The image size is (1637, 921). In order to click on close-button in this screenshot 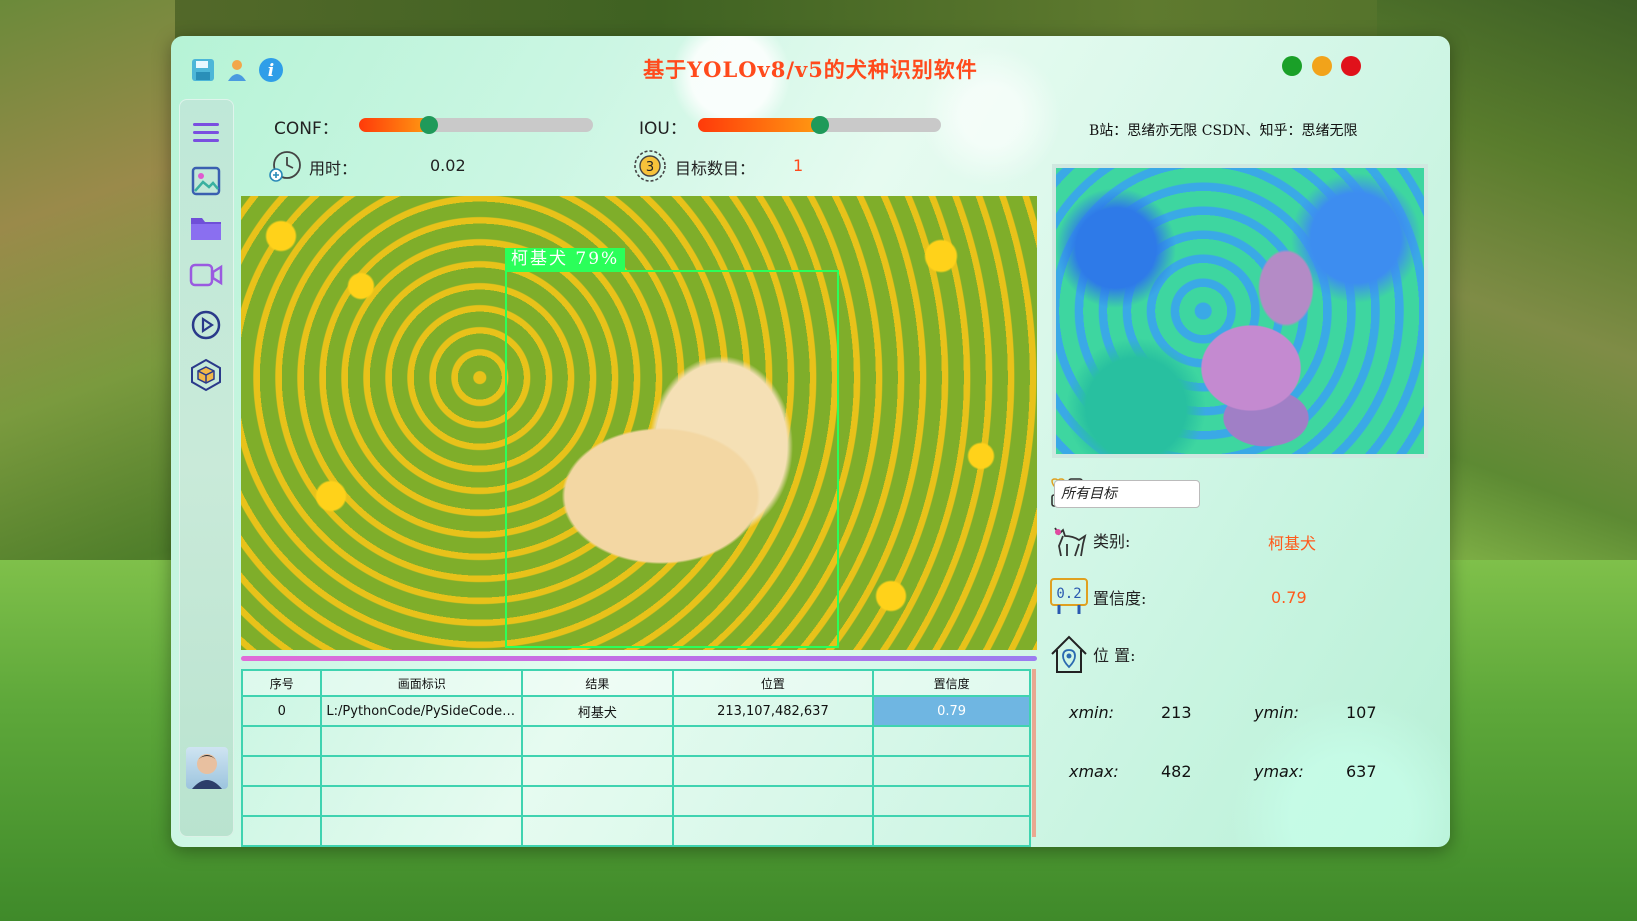, I will do `click(1351, 66)`.